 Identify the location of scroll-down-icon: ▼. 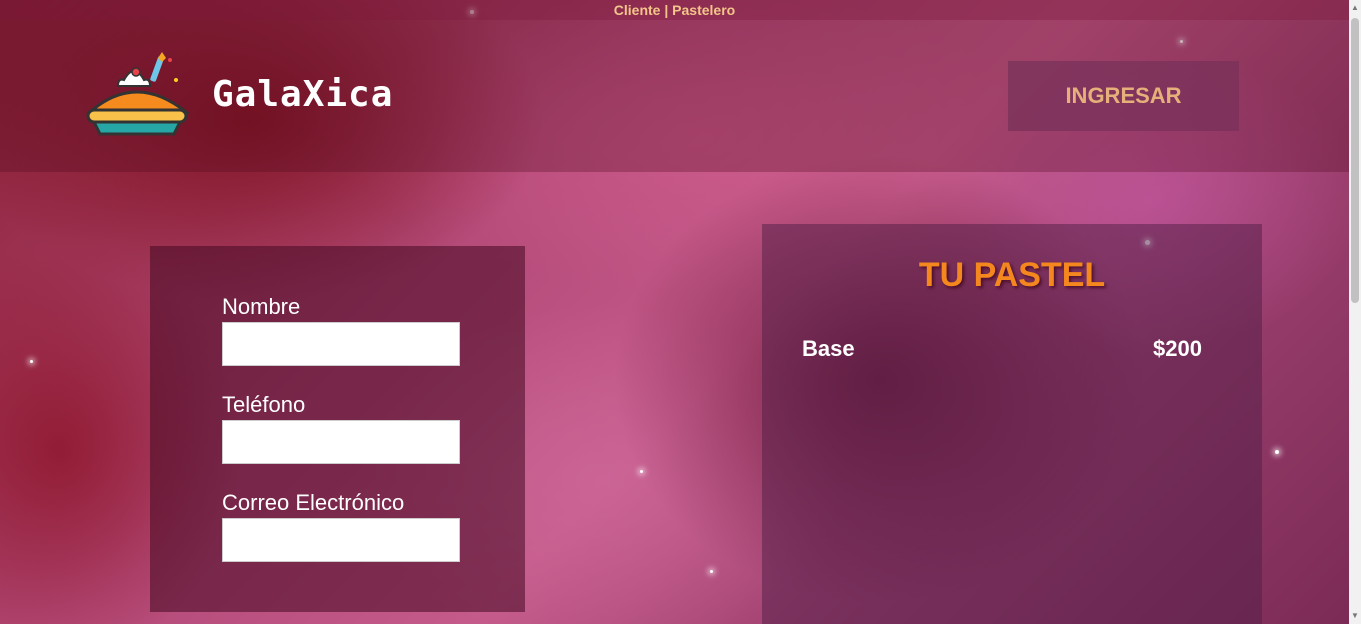
(1355, 616).